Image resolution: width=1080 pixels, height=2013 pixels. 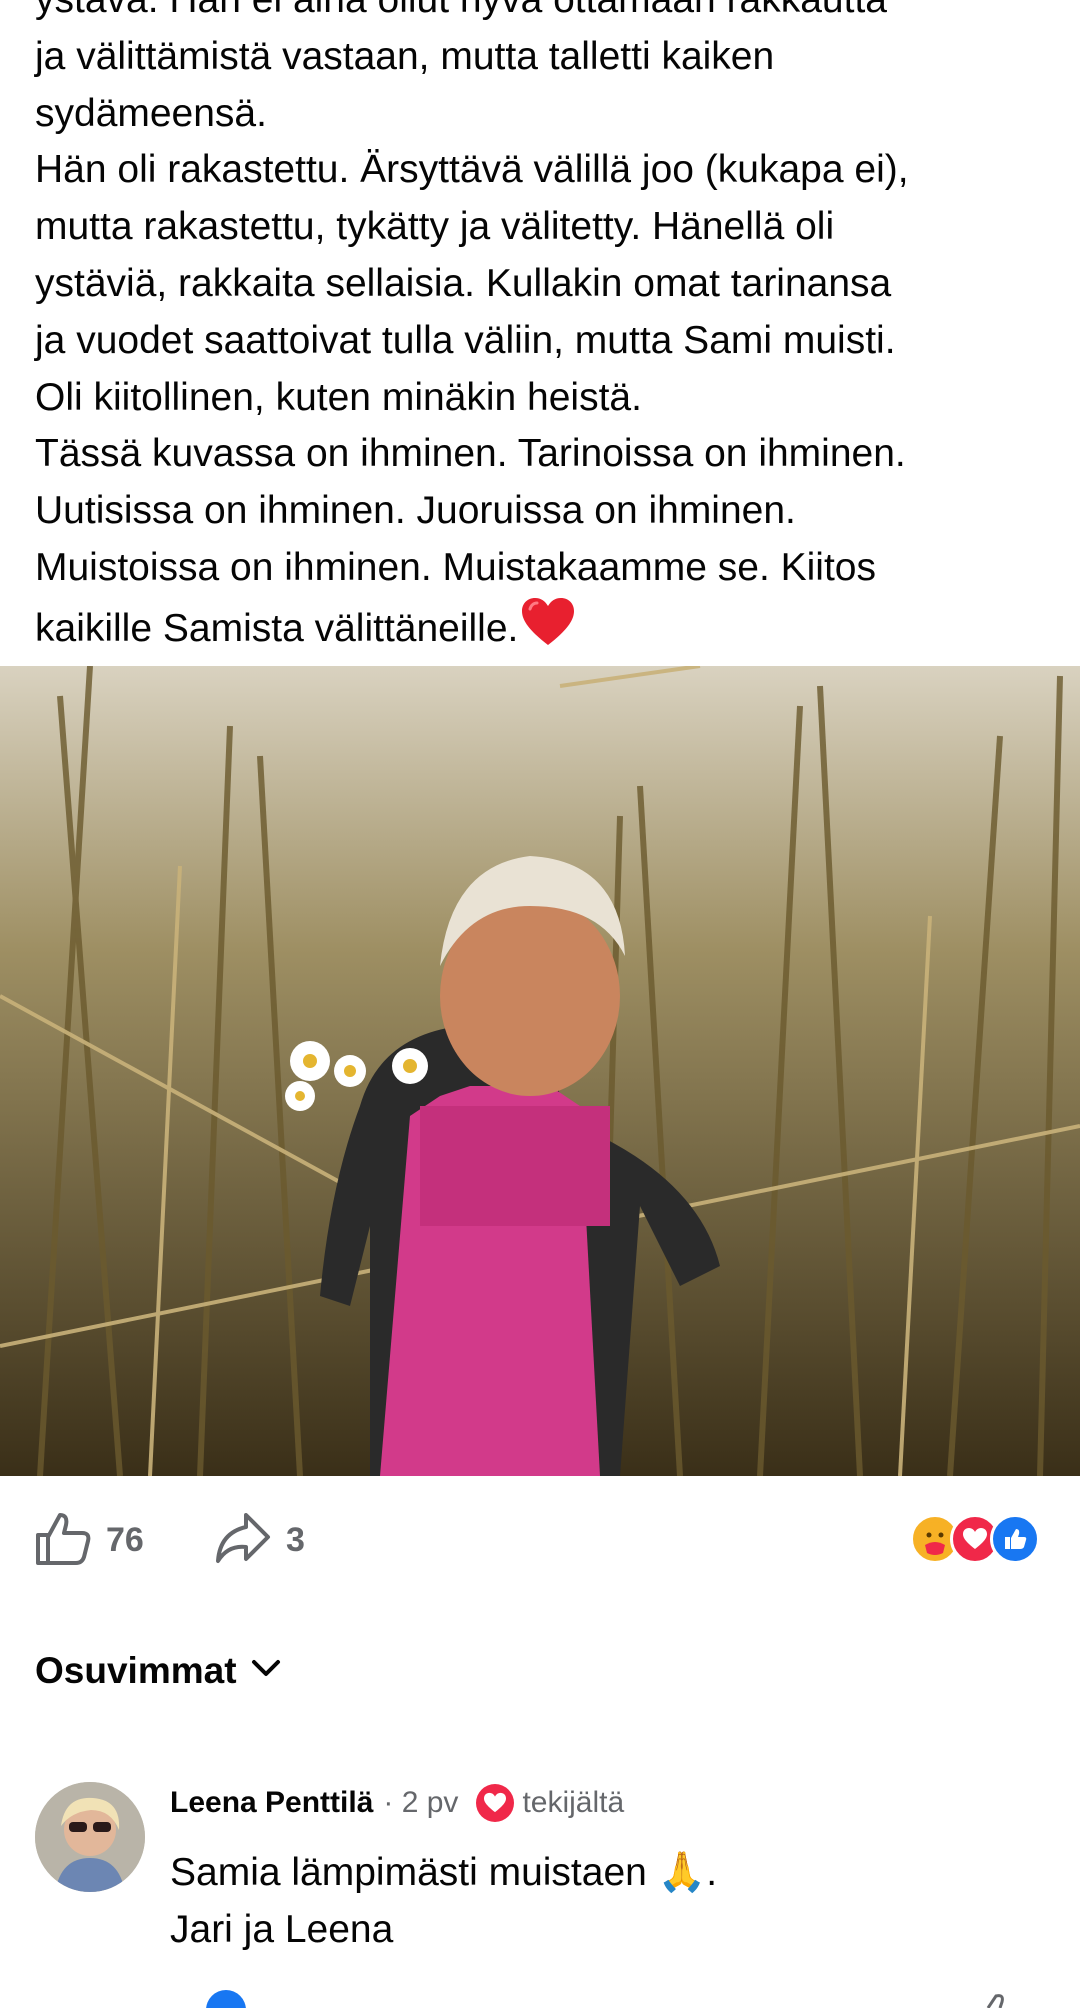 What do you see at coordinates (548, 630) in the screenshot?
I see `red-heart-icon` at bounding box center [548, 630].